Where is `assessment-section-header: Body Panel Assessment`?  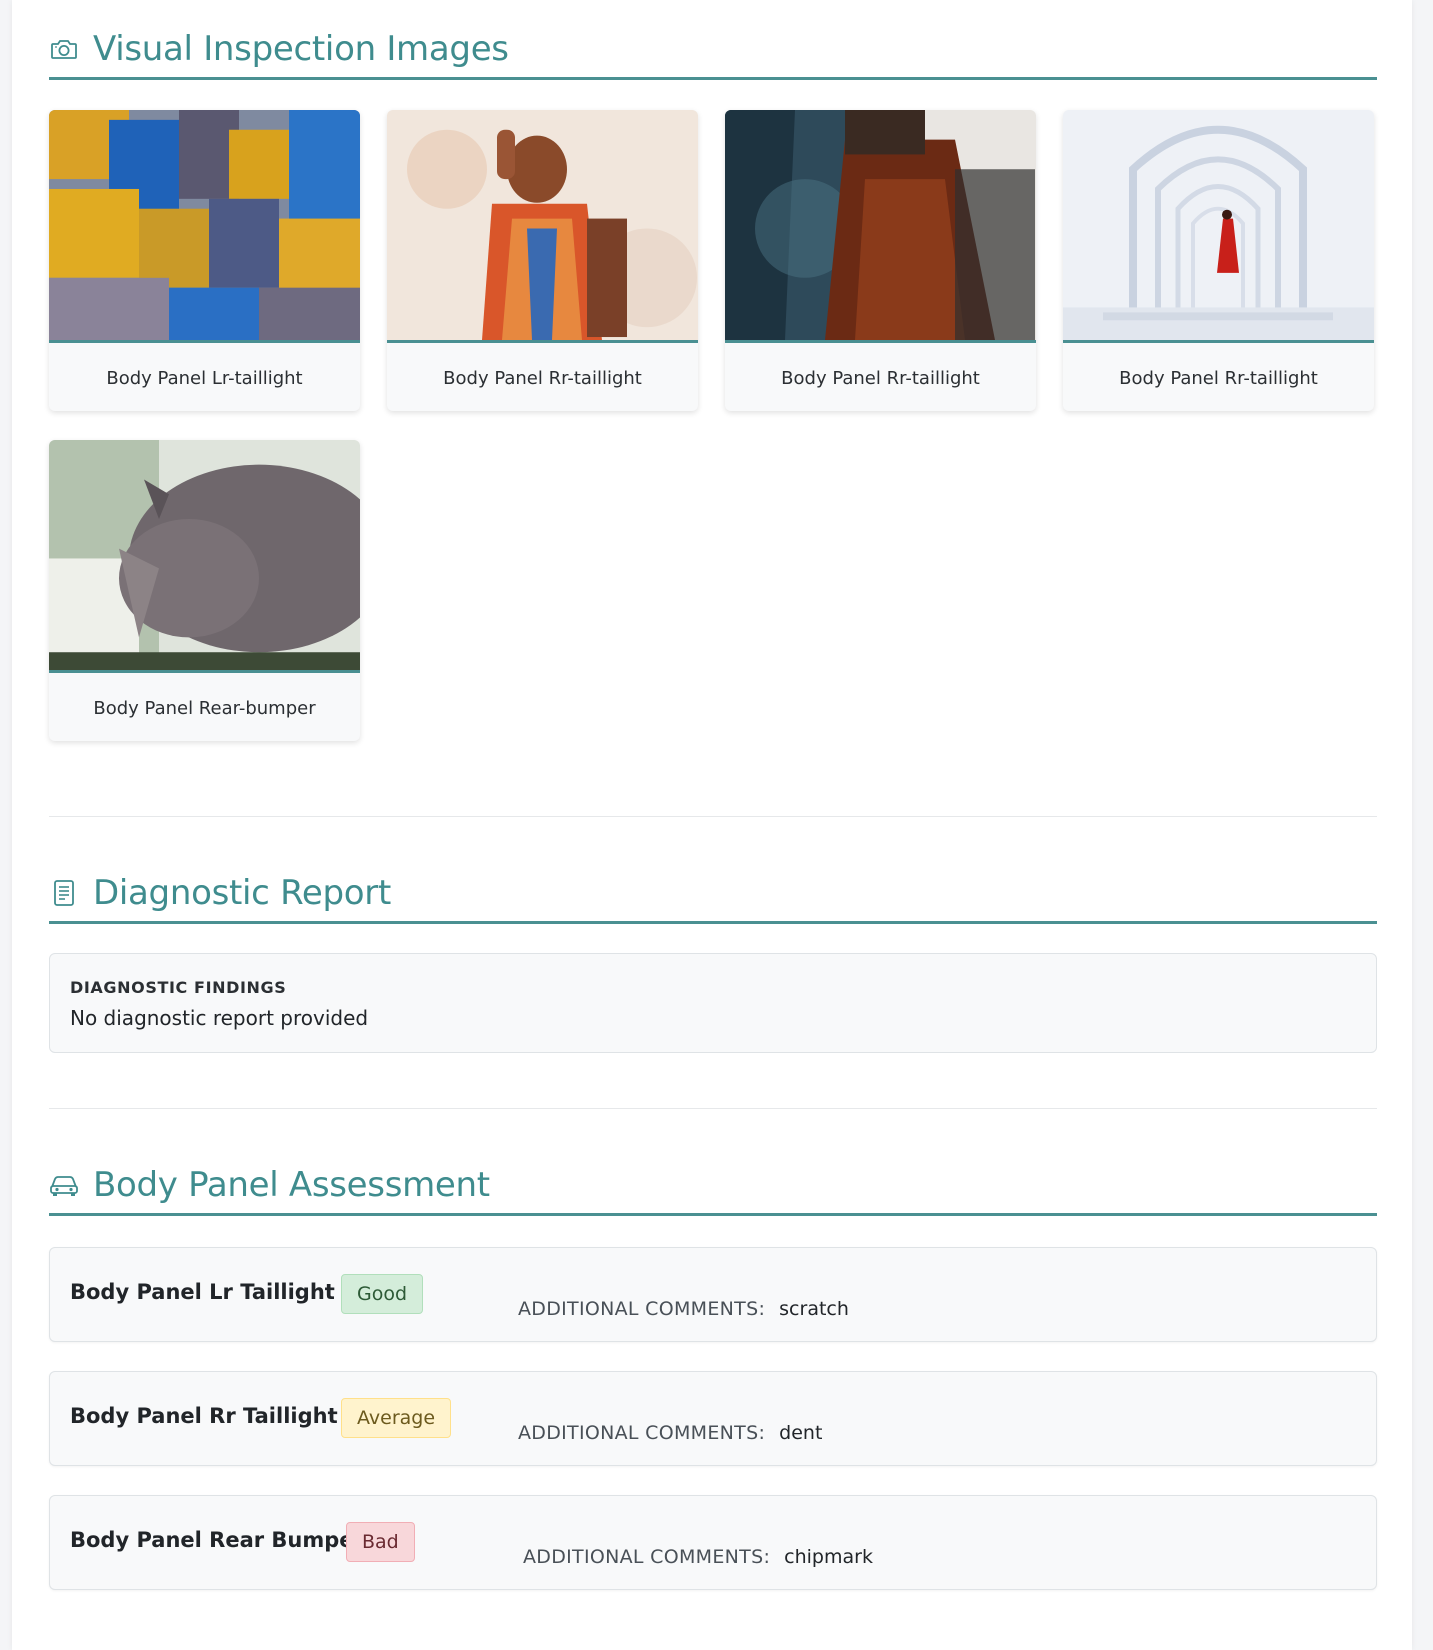
assessment-section-header: Body Panel Assessment is located at coordinates (713, 1186).